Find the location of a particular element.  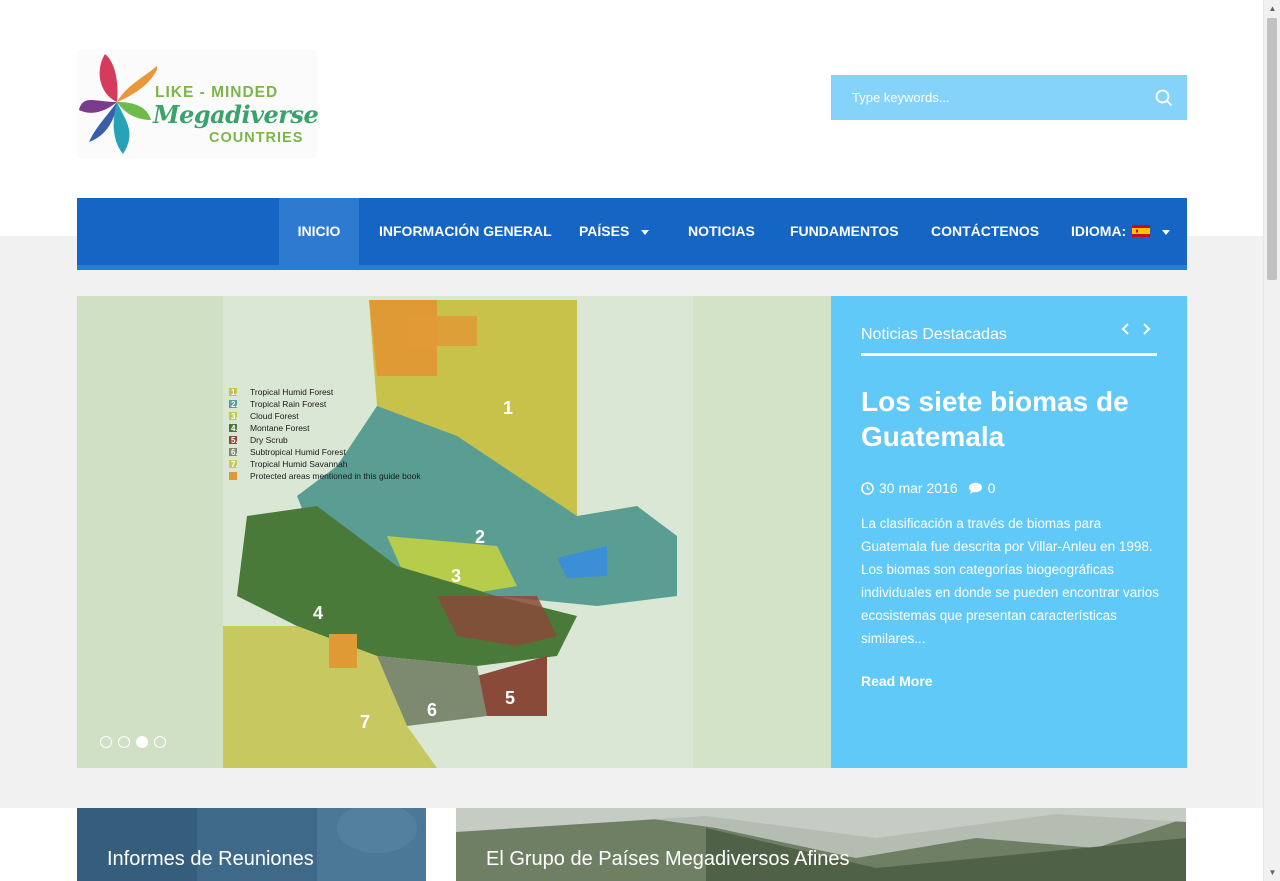

nav-item-label: CONTÁCTENOS is located at coordinates (985, 231).